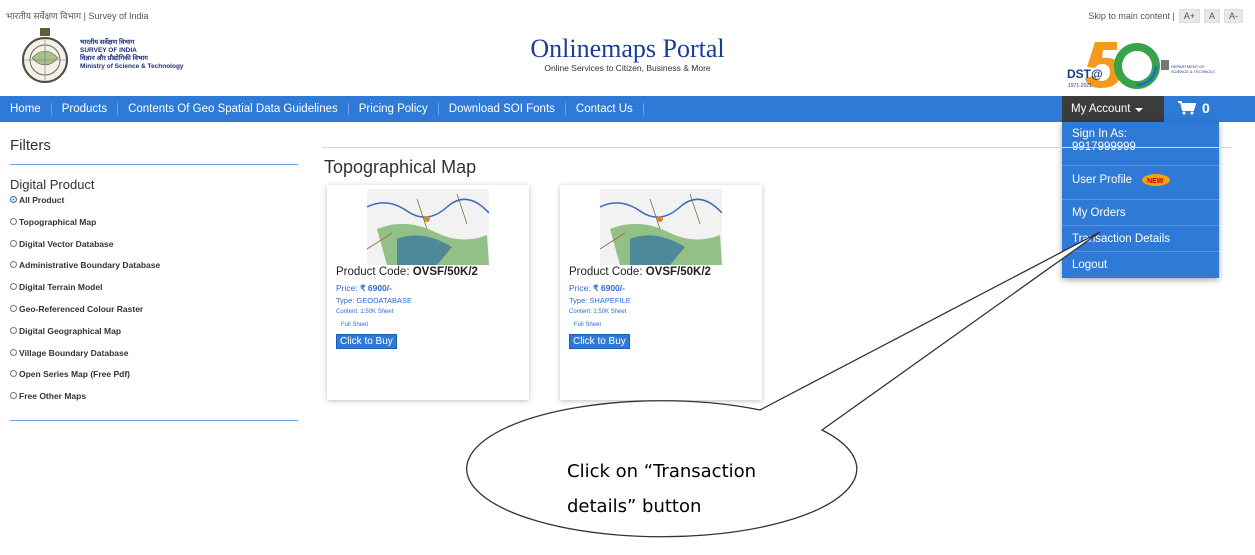  Describe the element at coordinates (85, 337) in the screenshot. I see `filter-digital-geographical-map: Digital Geographical Map` at that location.